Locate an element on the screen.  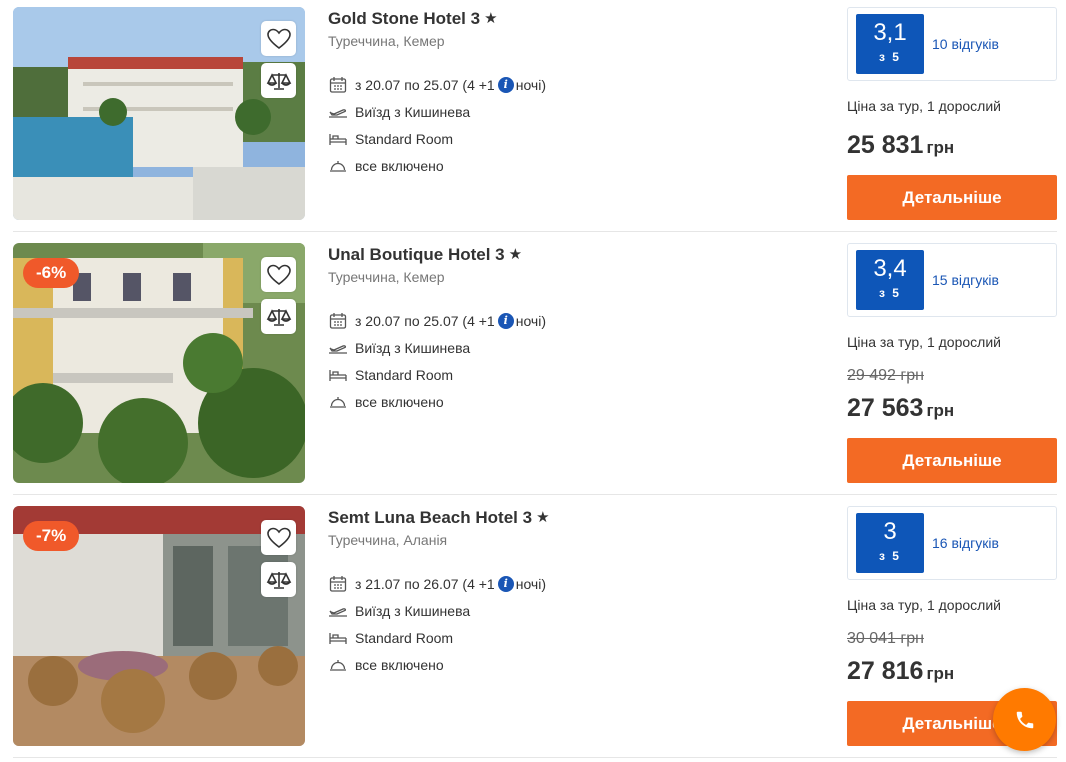
hotel-photo: -6% is located at coordinates (159, 363).